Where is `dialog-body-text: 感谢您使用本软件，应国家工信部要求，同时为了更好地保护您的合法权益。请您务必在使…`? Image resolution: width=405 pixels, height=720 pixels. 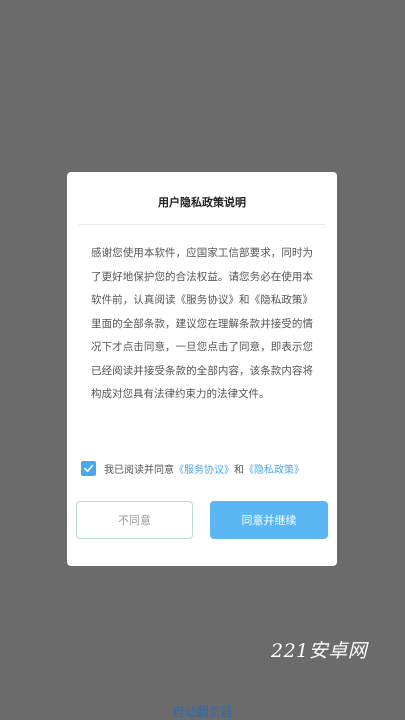 dialog-body-text: 感谢您使用本软件，应国家工信部要求，同时为了更好地保护您的合法权益。请您务必在使… is located at coordinates (202, 323).